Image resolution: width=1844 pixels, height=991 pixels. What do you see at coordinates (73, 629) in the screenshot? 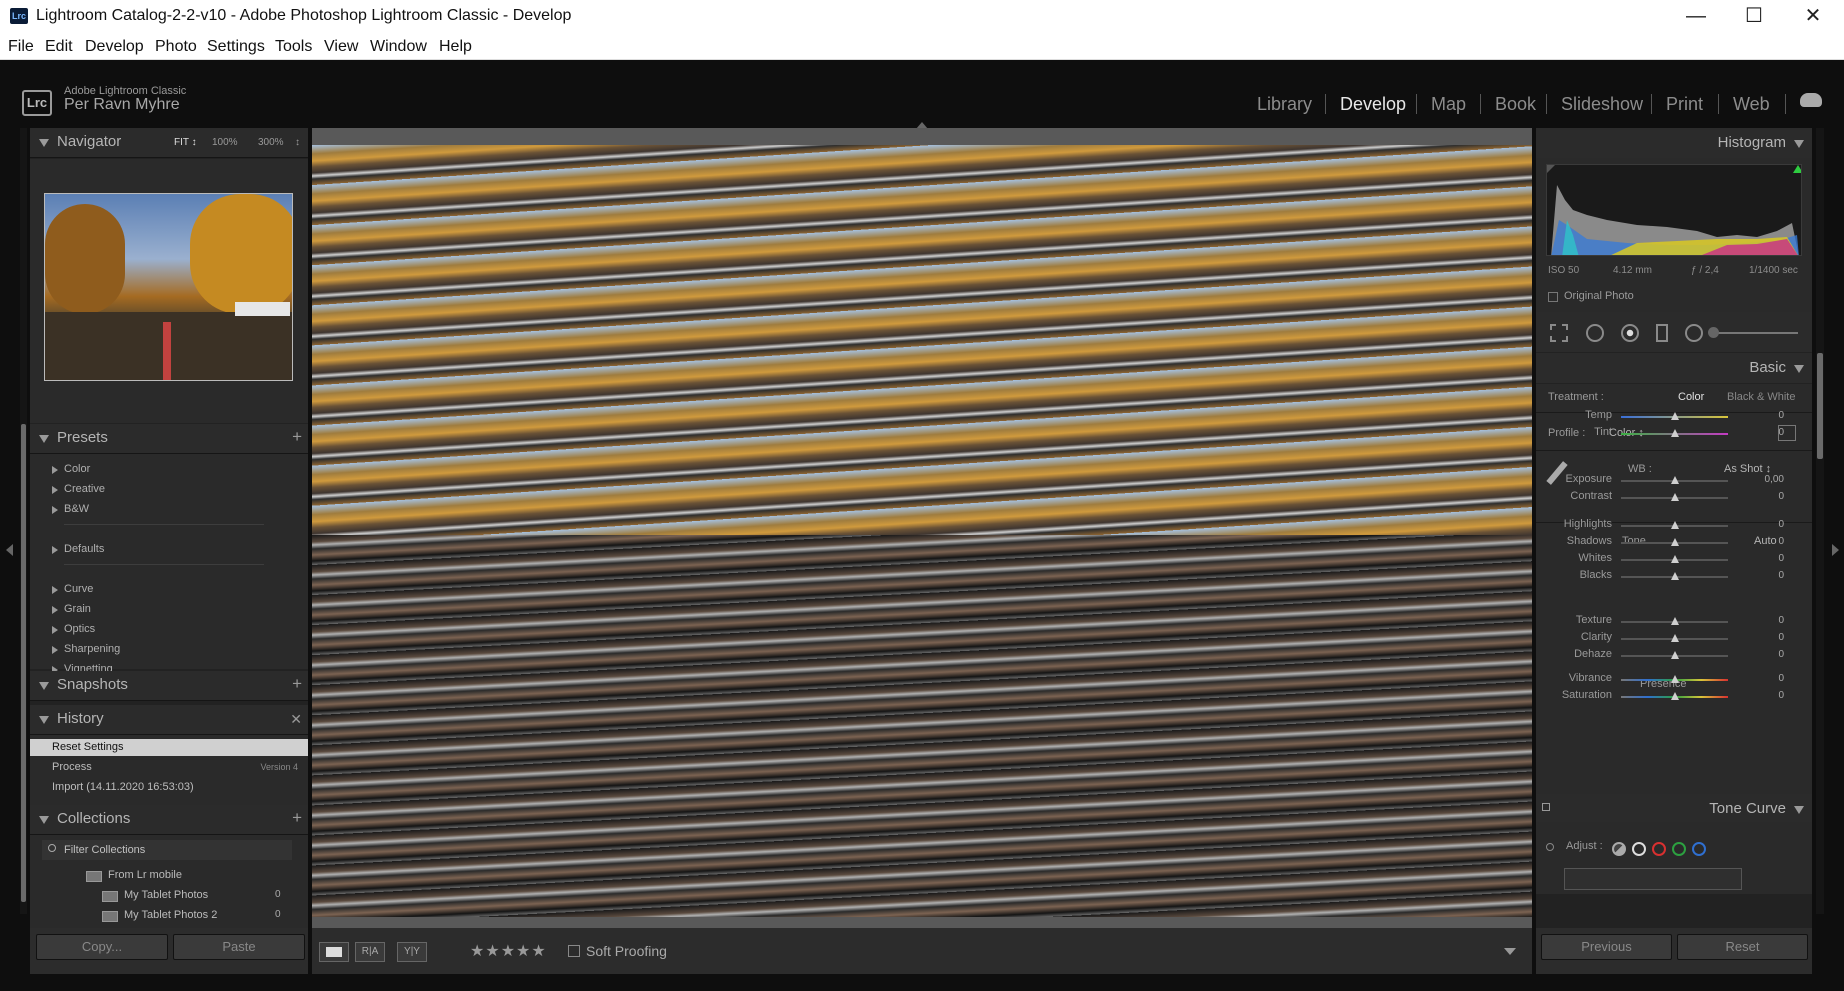
I see `preset-group-optics: Optics` at bounding box center [73, 629].